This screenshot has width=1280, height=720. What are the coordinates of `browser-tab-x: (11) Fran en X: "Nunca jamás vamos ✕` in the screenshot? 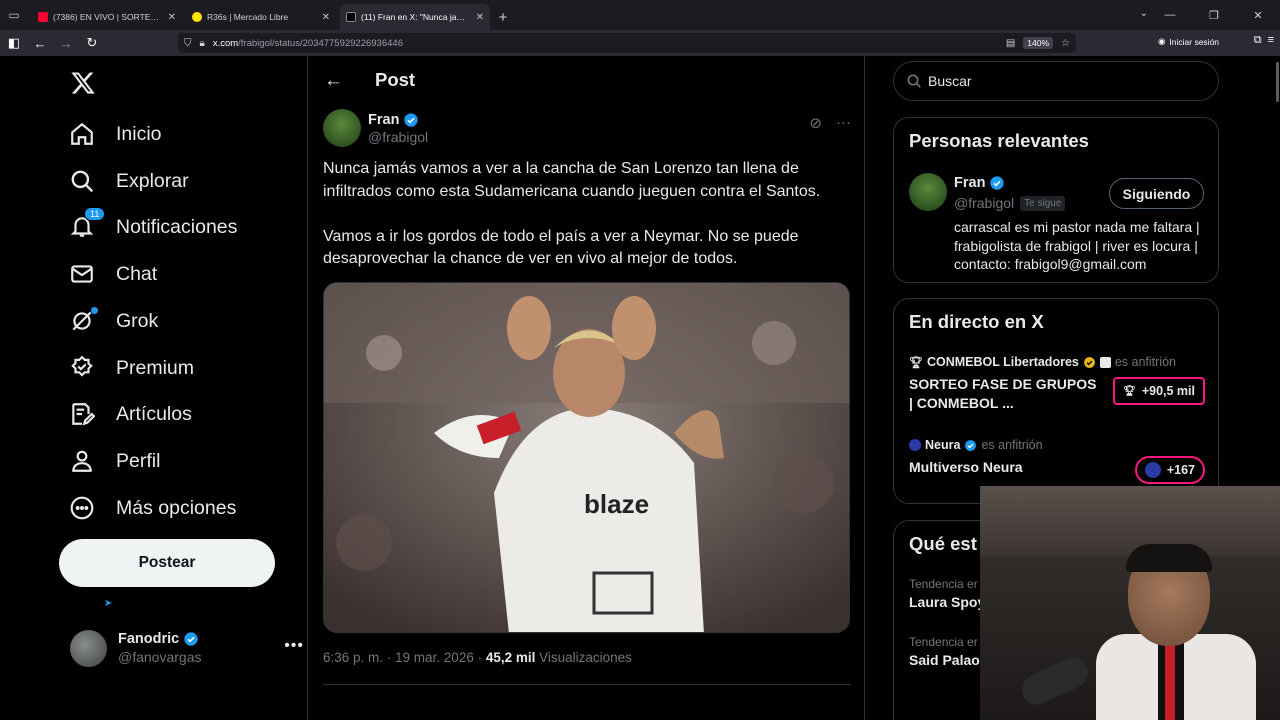 It's located at (415, 17).